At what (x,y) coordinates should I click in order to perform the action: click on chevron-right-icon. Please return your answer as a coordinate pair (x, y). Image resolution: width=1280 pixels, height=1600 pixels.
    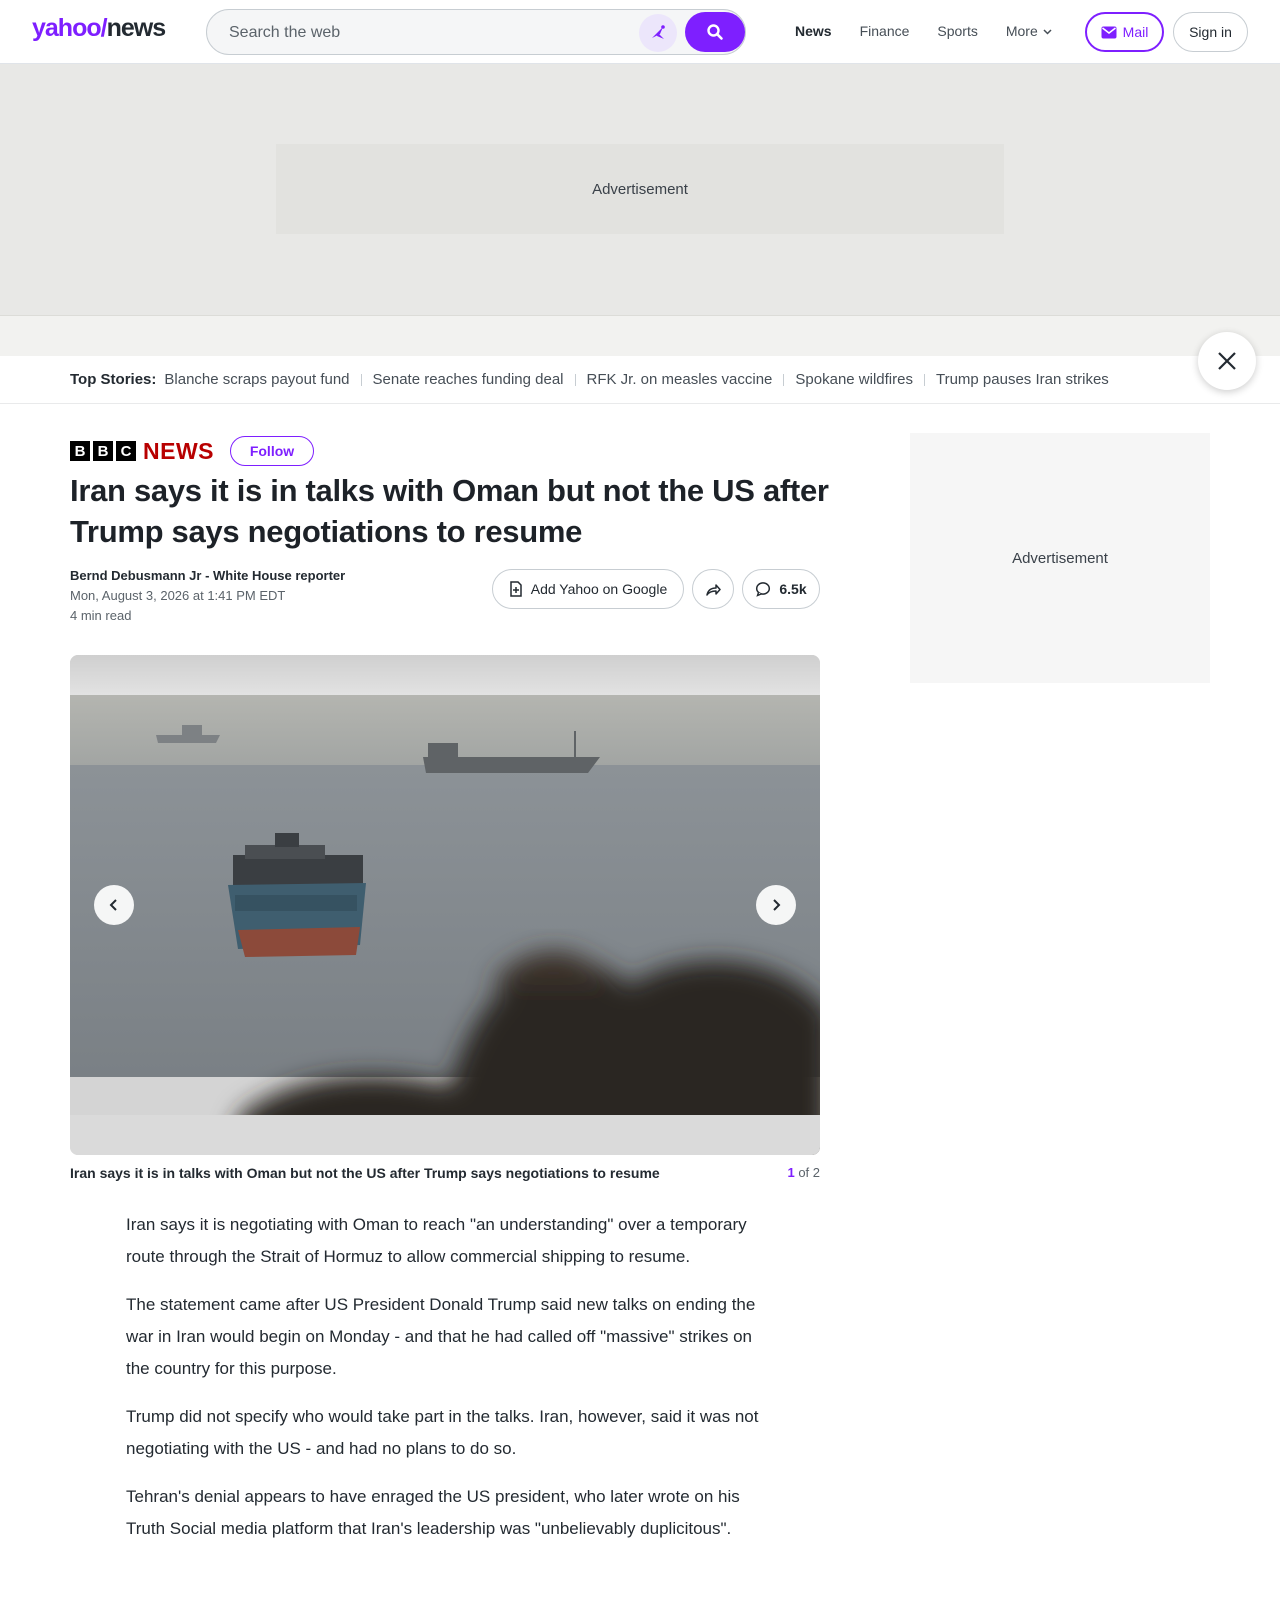
    Looking at the image, I should click on (777, 905).